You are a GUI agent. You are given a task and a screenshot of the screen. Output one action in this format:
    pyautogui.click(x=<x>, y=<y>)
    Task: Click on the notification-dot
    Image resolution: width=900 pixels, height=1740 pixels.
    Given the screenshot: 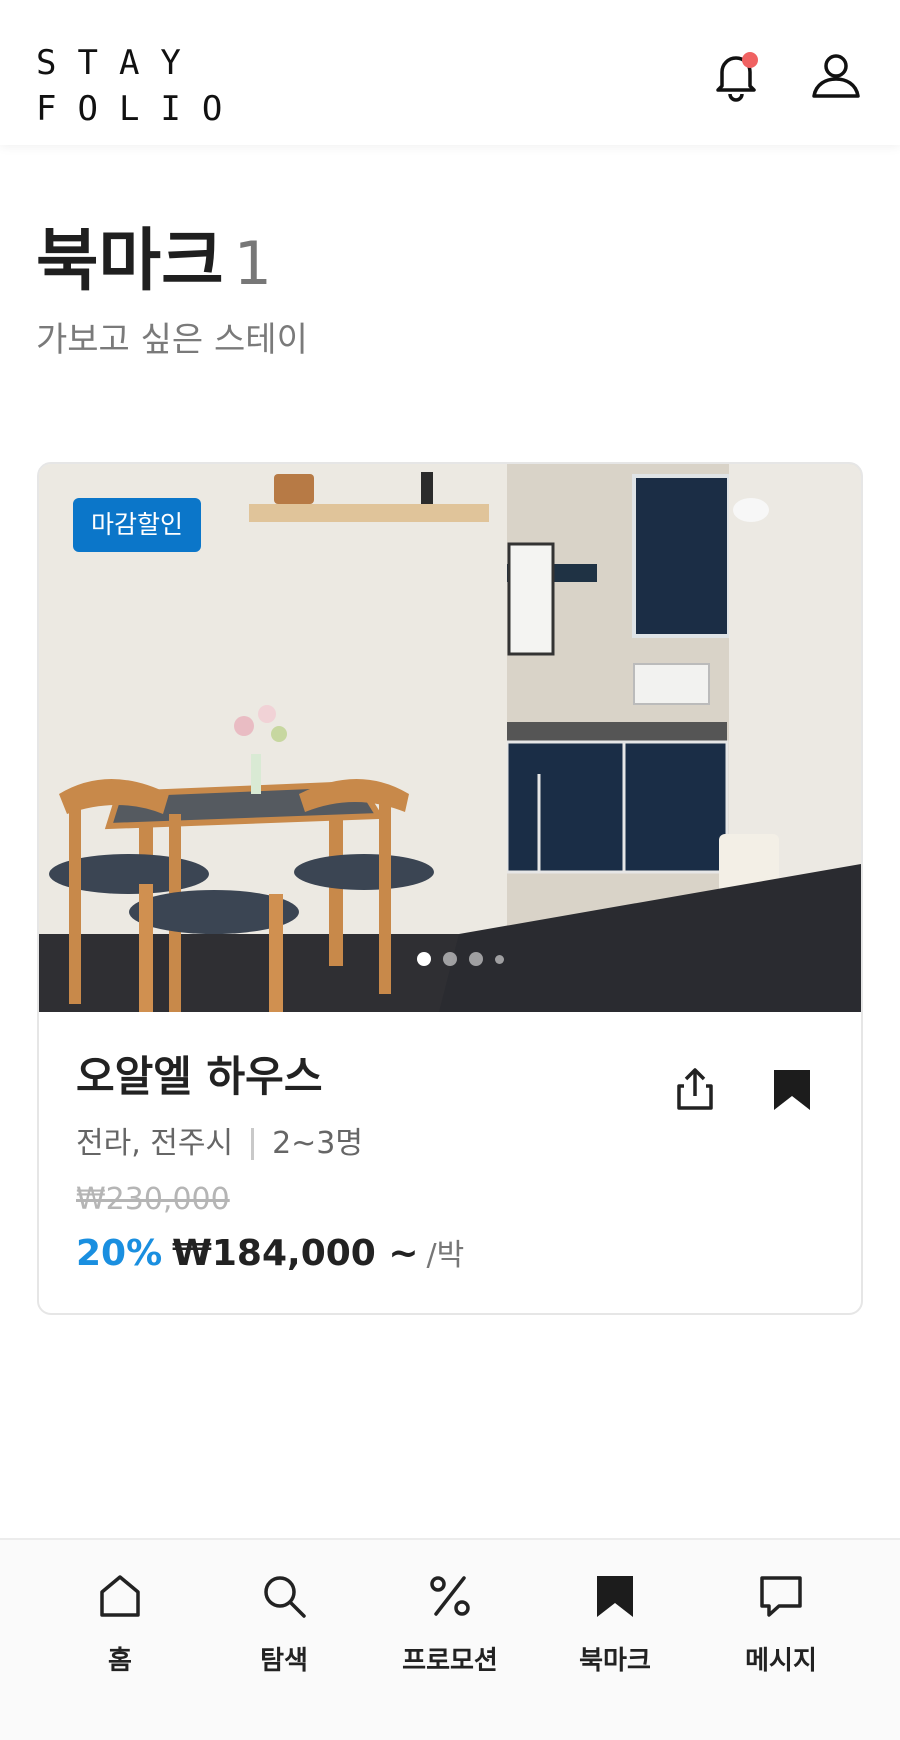 What is the action you would take?
    pyautogui.click(x=750, y=60)
    